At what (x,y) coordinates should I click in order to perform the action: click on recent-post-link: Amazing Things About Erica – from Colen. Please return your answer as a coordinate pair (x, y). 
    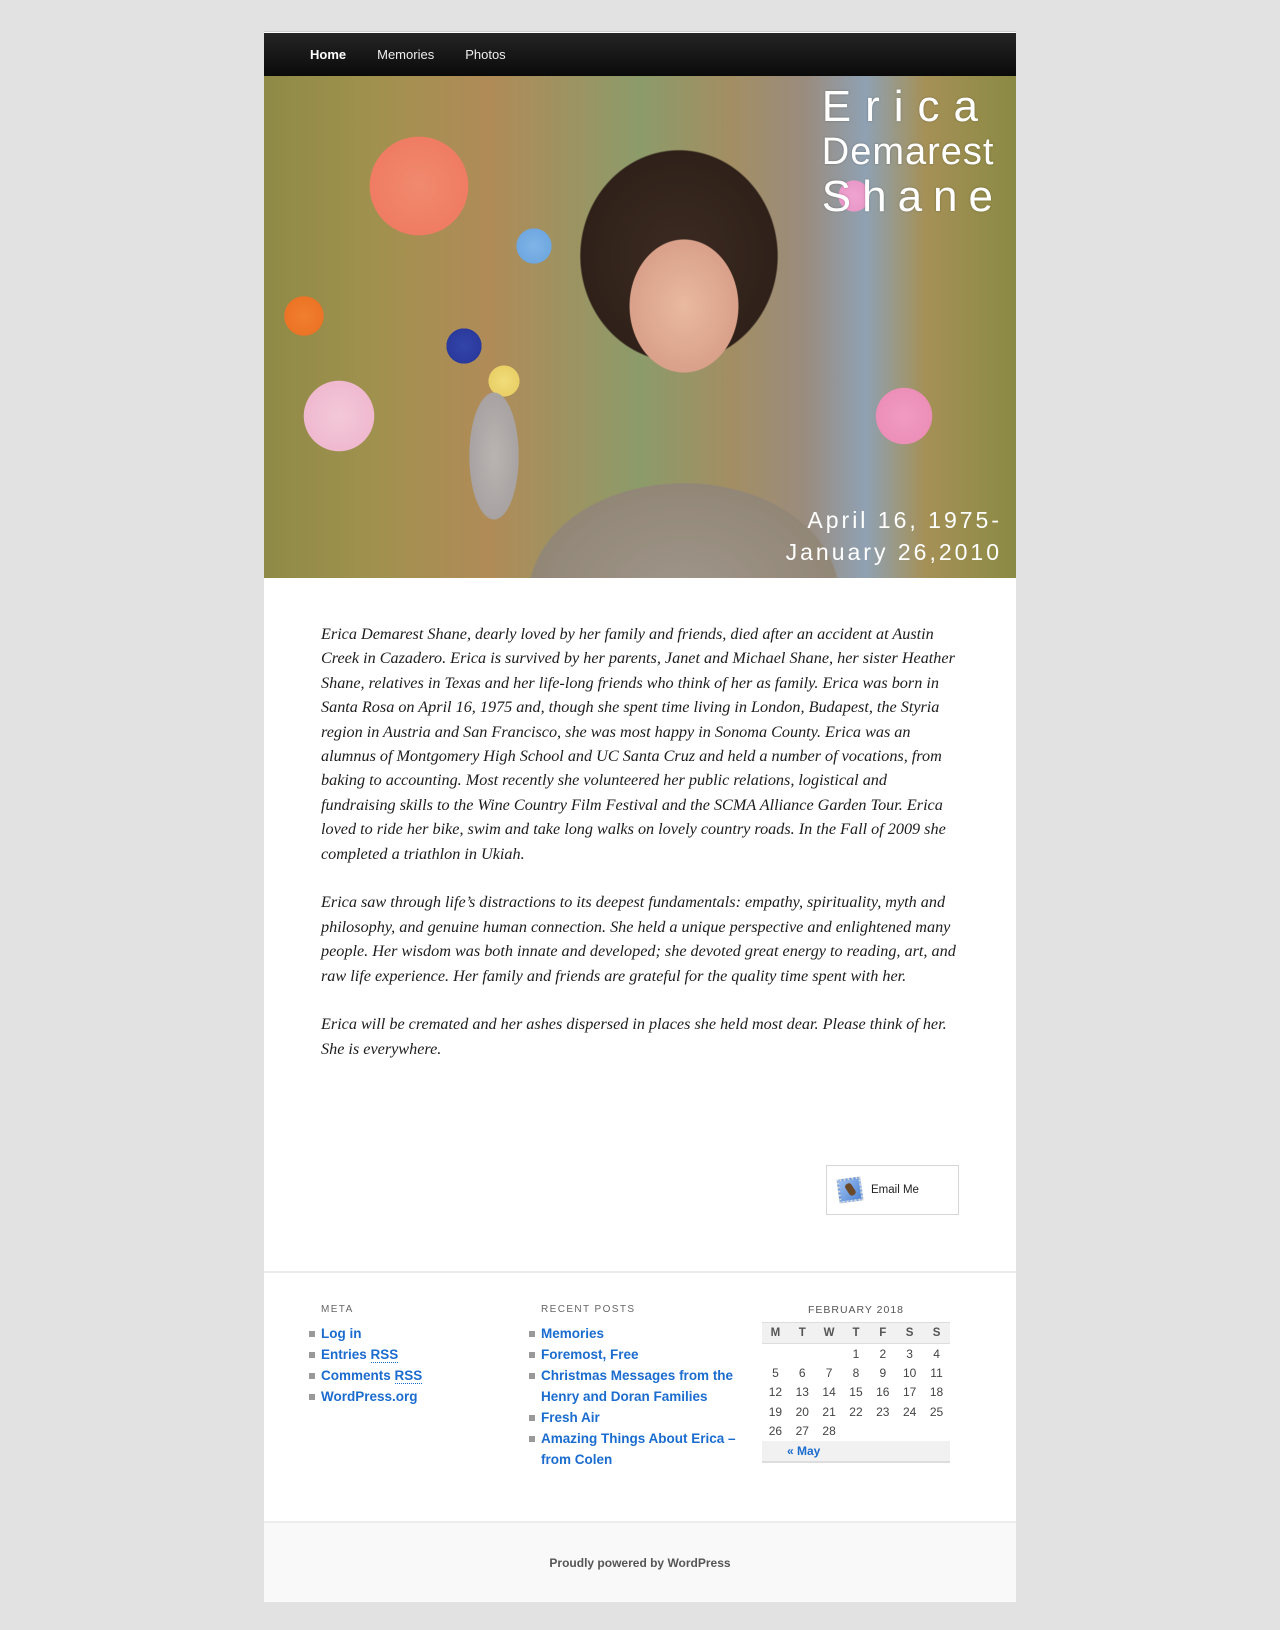
    Looking at the image, I should click on (638, 1449).